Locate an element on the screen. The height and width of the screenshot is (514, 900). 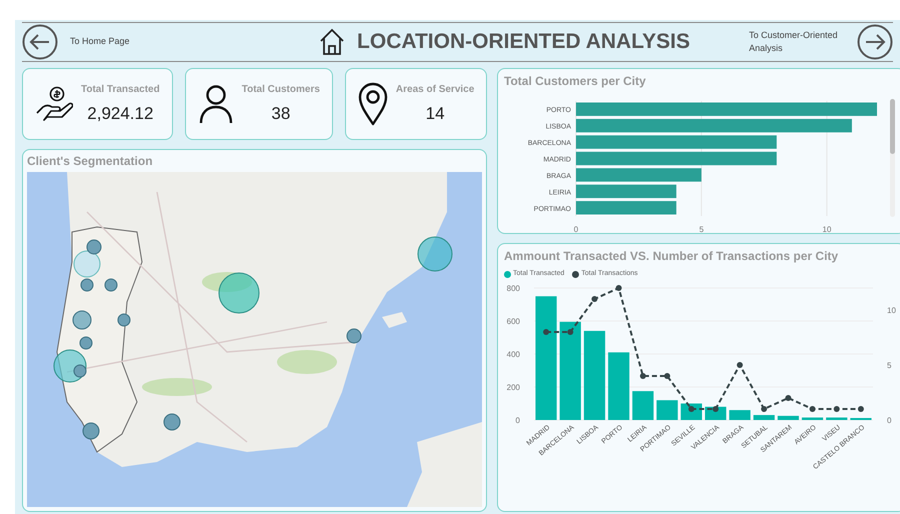
location-pin-icon is located at coordinates (373, 104).